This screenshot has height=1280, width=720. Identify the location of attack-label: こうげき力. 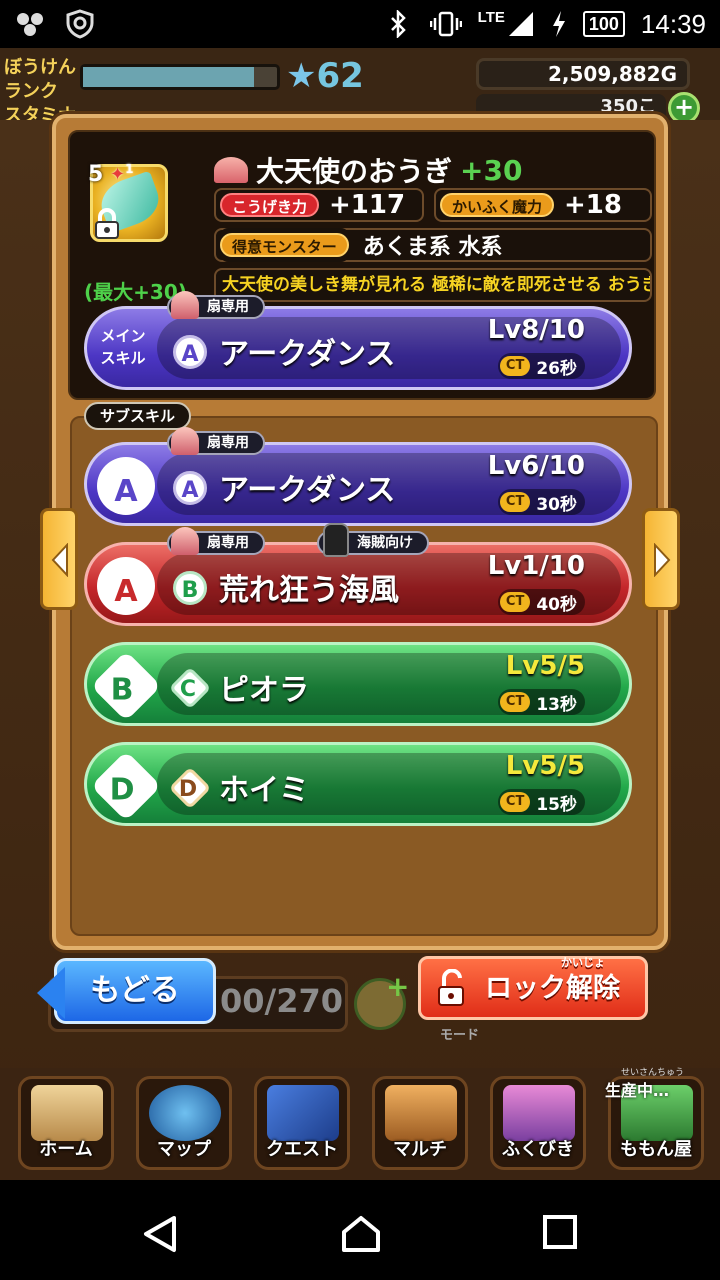
(270, 205).